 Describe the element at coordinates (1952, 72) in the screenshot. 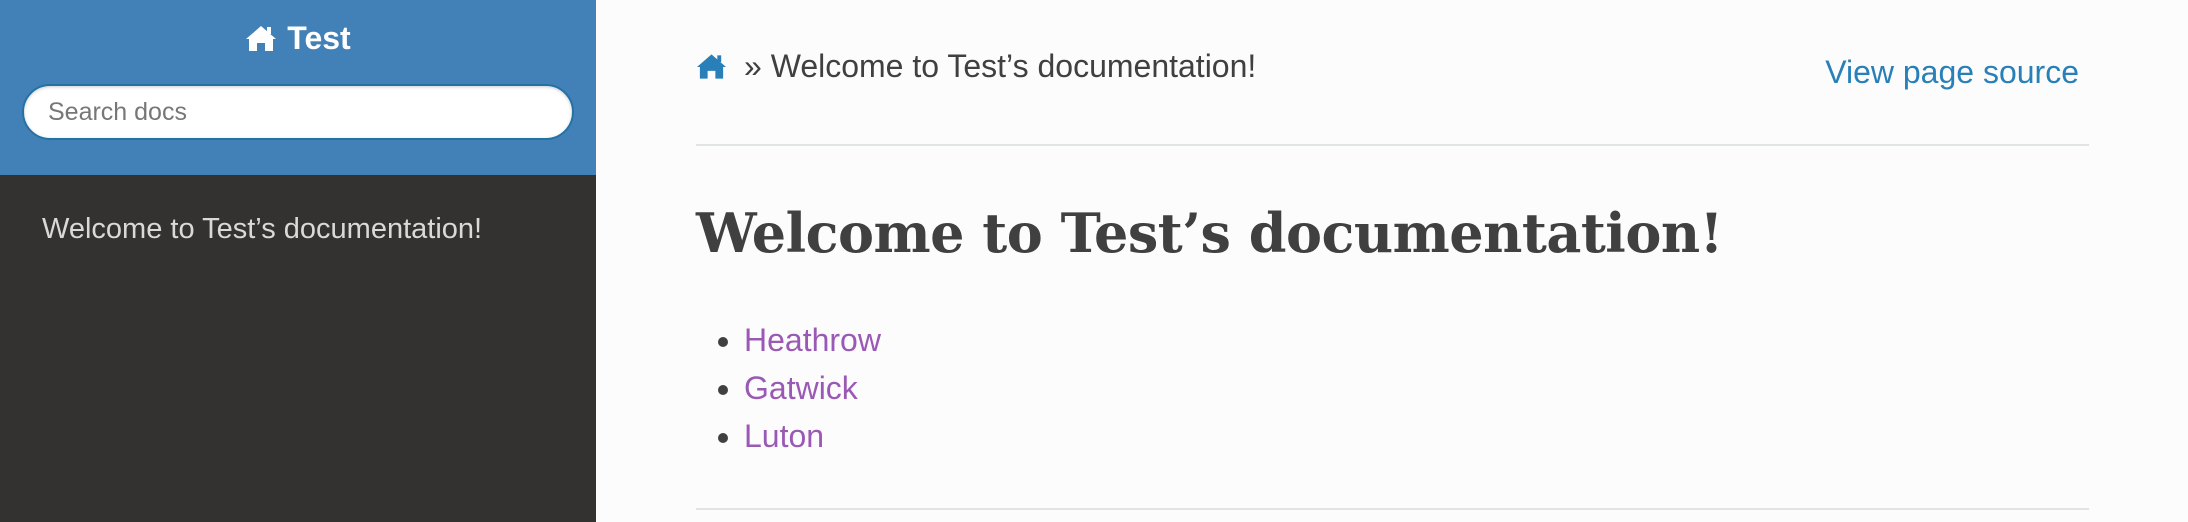

I see `view-page-source-link: View page source` at that location.